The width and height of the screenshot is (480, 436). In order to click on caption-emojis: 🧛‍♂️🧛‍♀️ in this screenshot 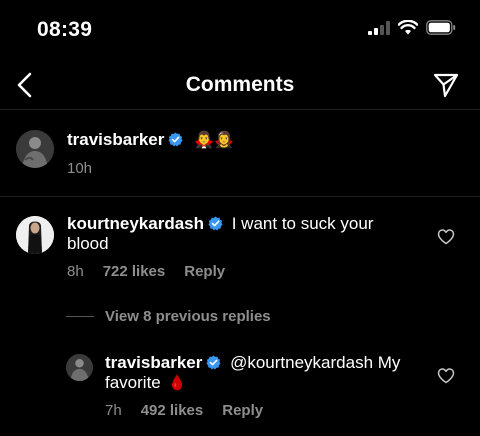, I will do `click(214, 140)`.